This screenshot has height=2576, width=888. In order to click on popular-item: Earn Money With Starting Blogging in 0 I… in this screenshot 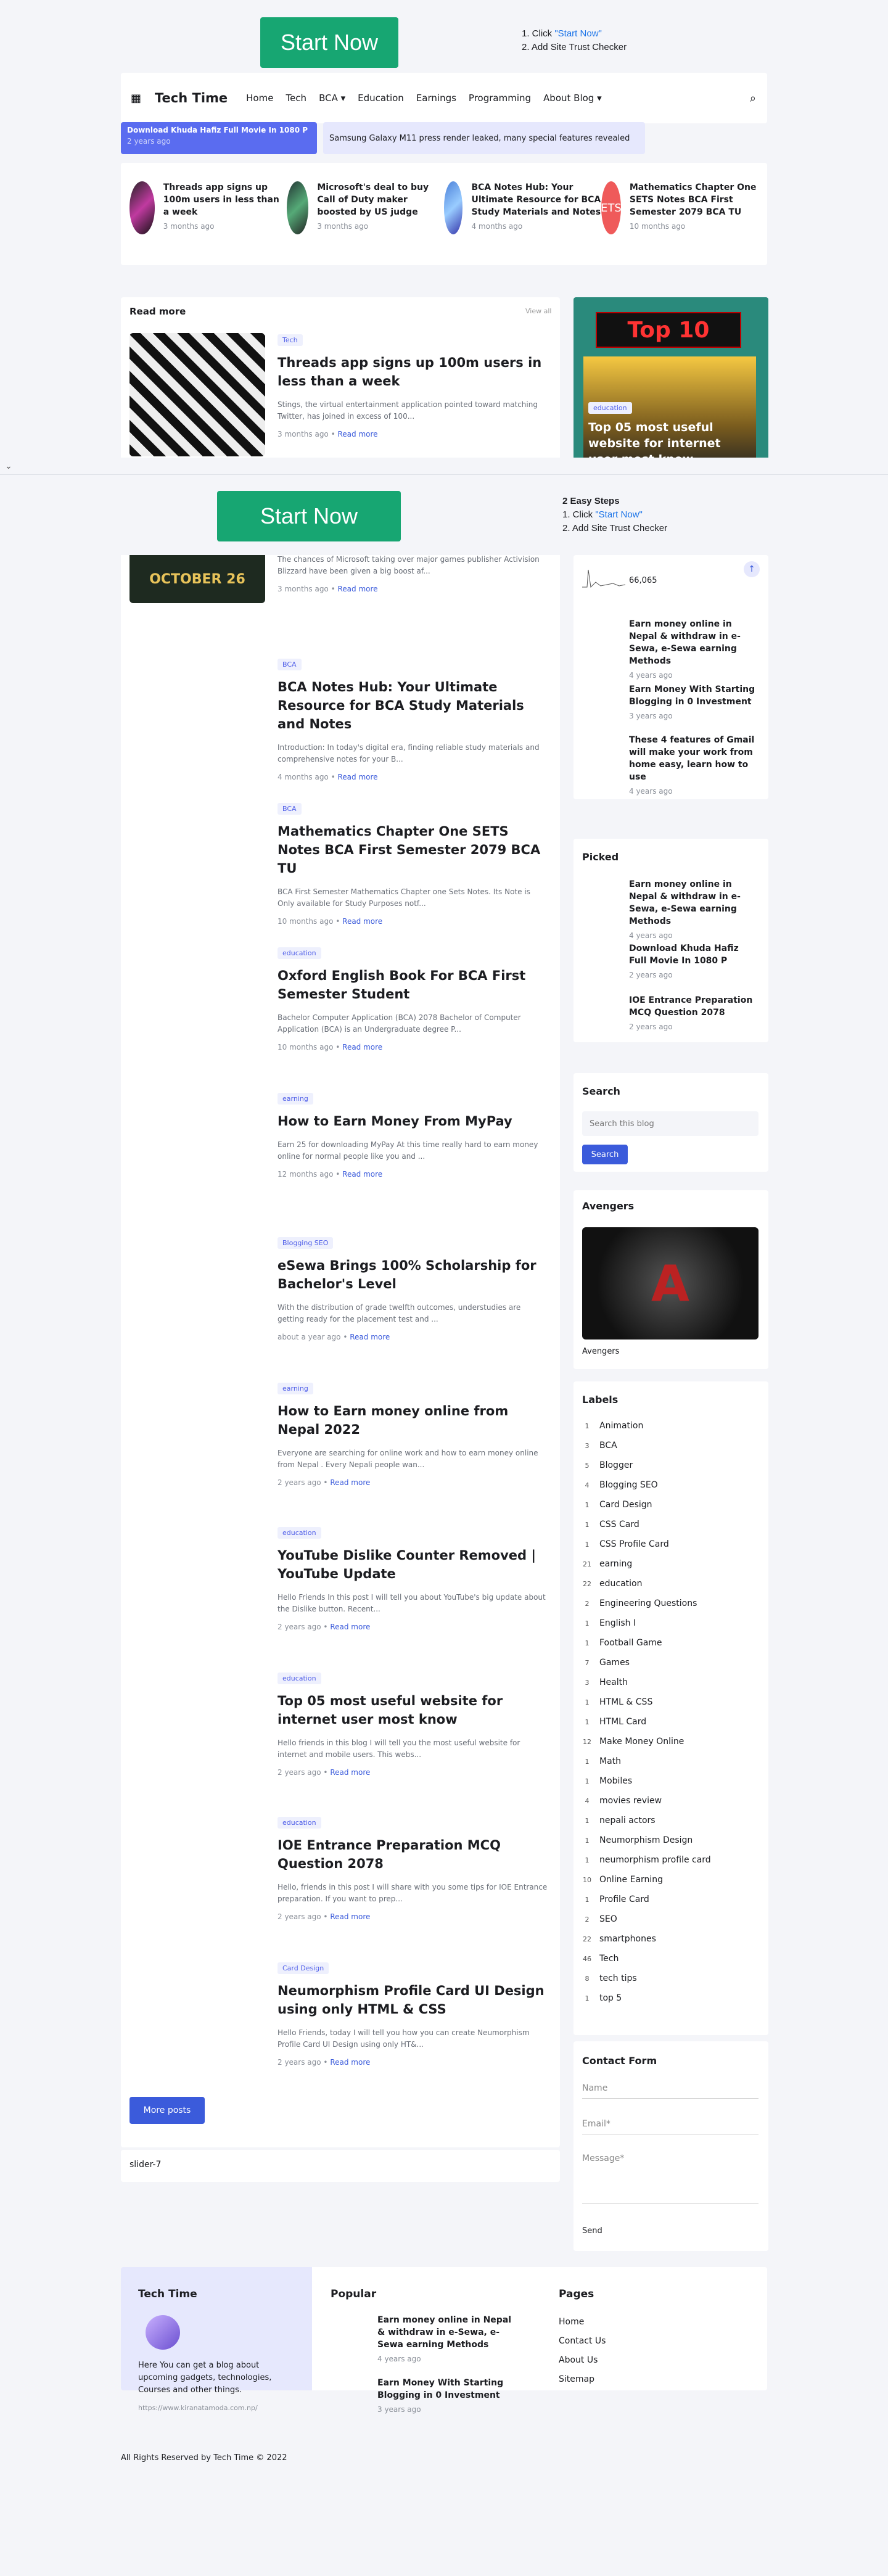, I will do `click(693, 701)`.